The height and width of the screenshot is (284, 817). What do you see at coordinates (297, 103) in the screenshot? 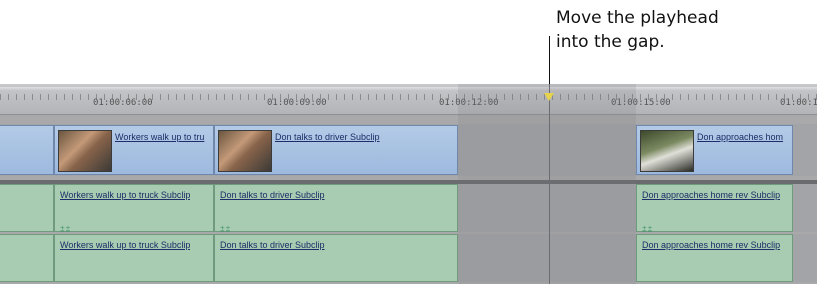
I see `tick-label: 01:00:09:00` at bounding box center [297, 103].